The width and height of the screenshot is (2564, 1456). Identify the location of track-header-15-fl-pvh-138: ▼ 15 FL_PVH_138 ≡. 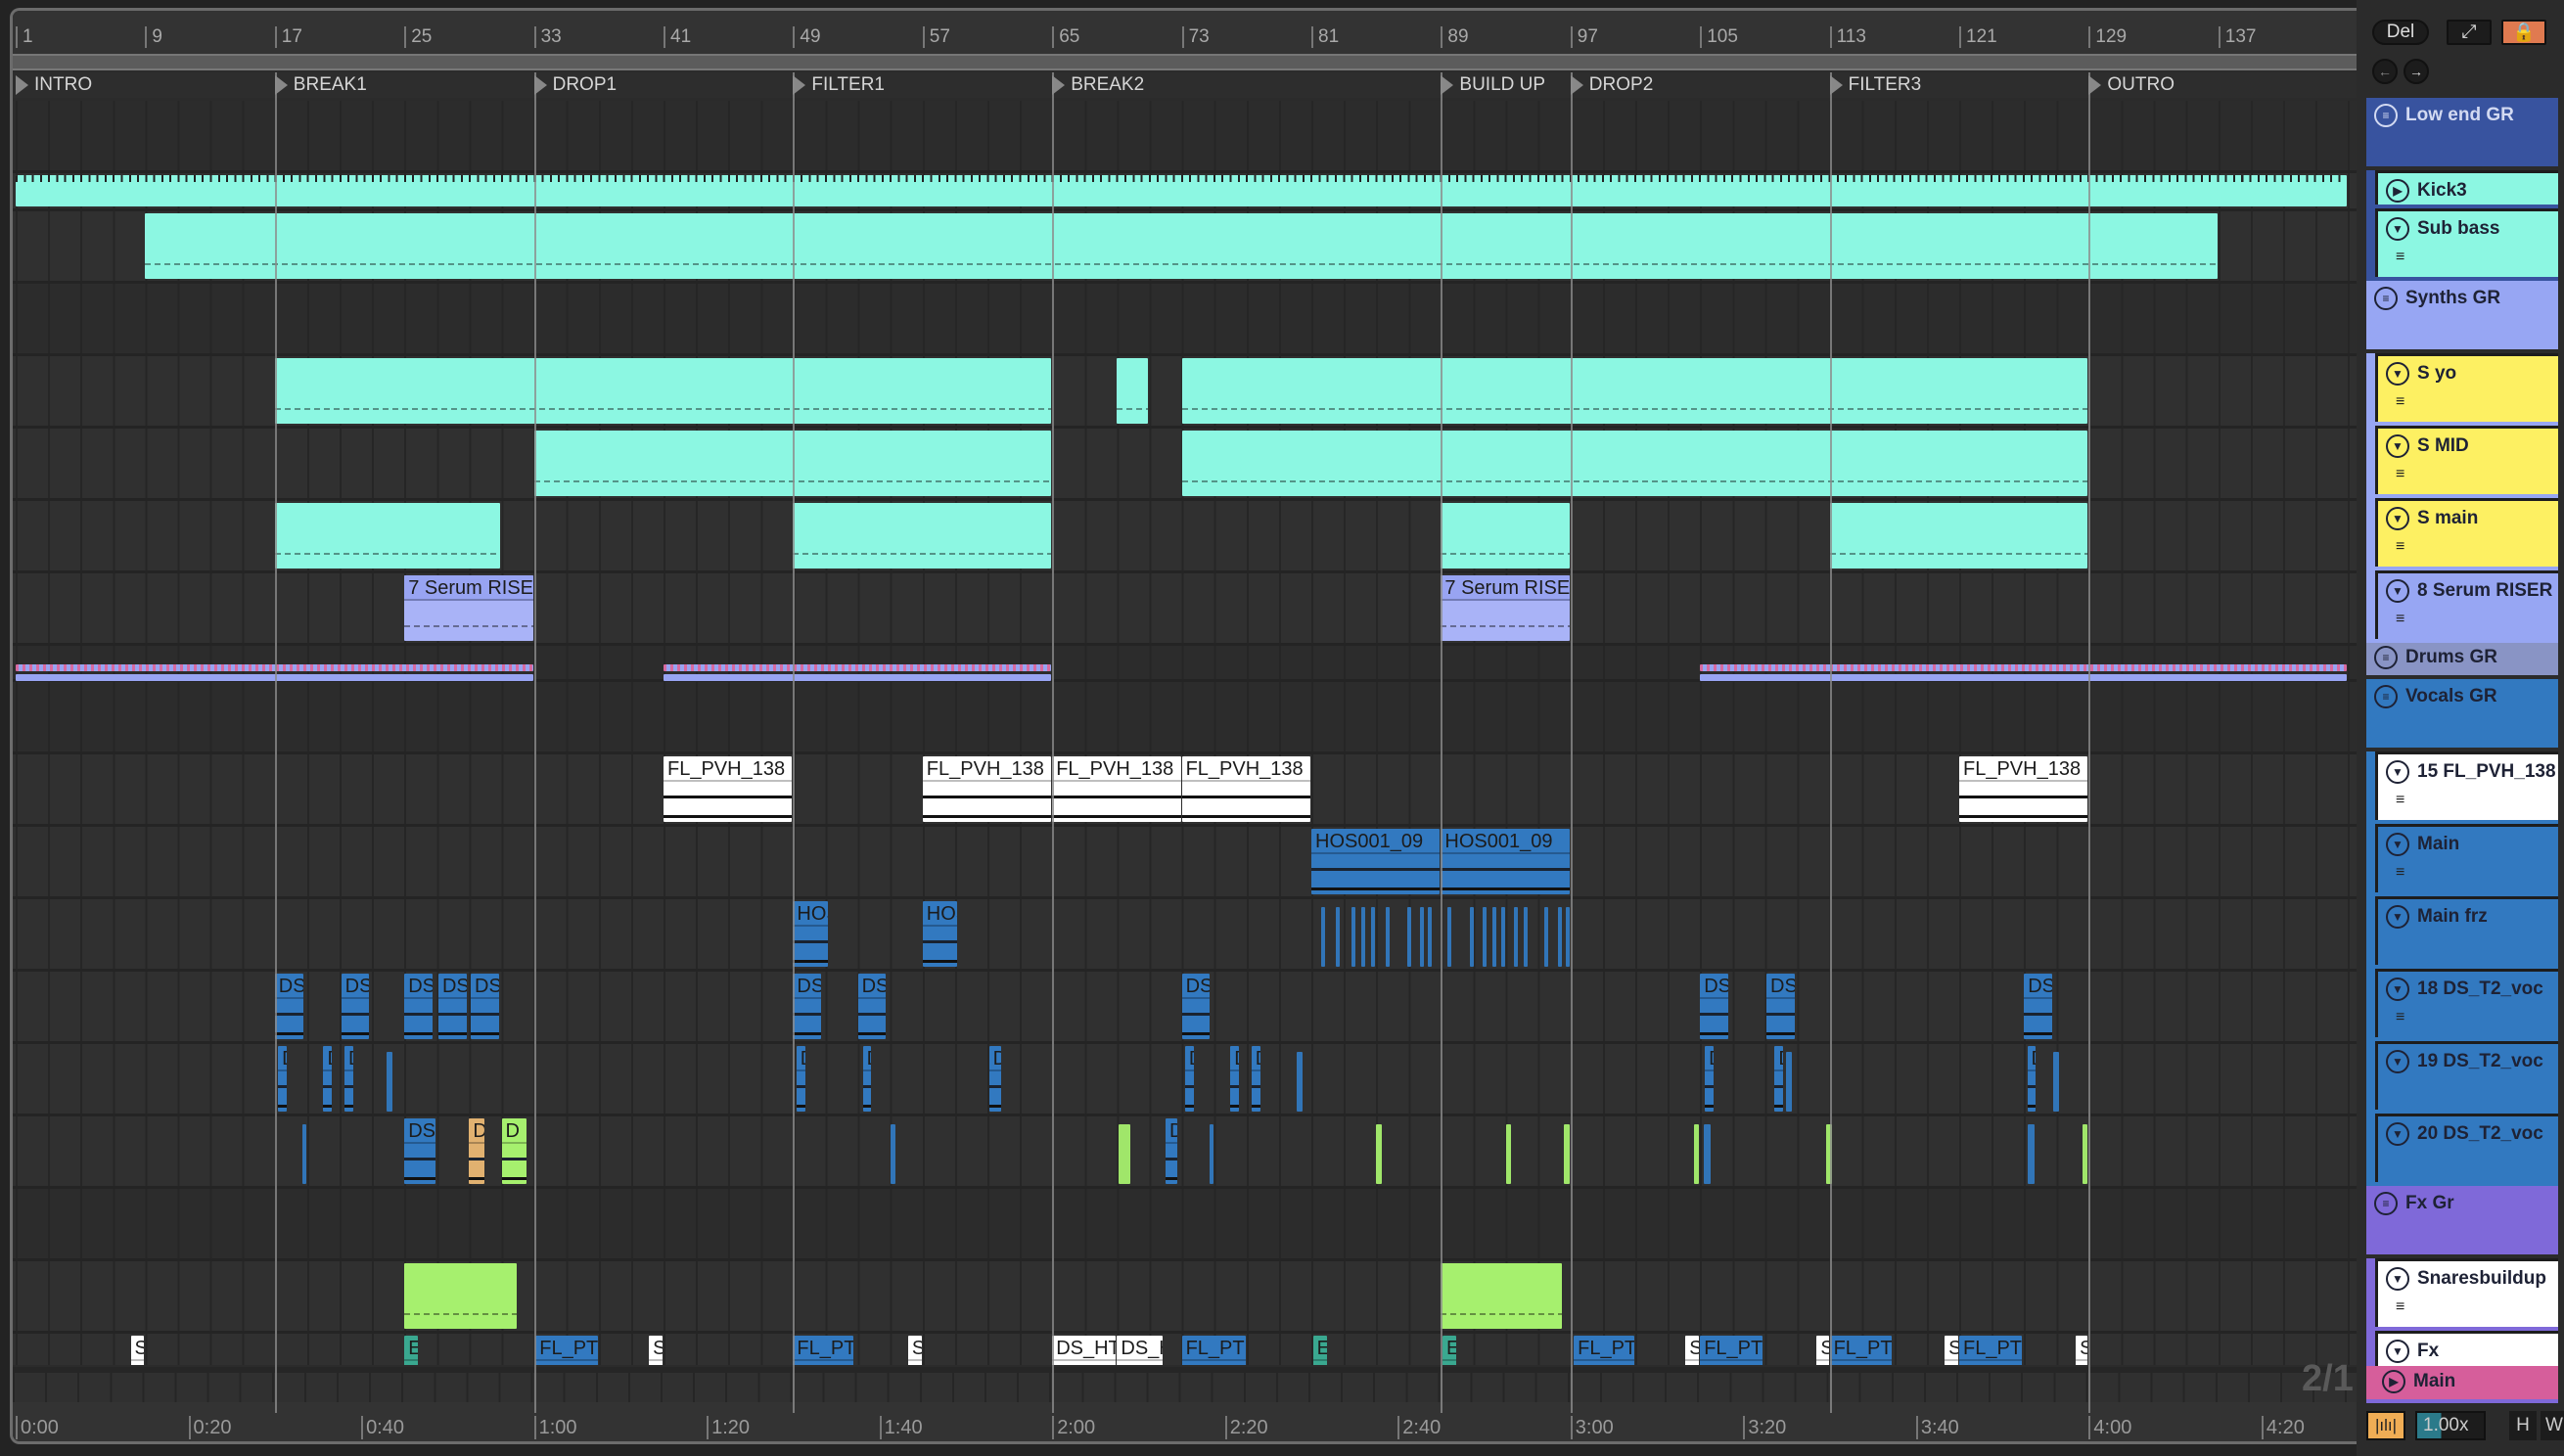
(2462, 787).